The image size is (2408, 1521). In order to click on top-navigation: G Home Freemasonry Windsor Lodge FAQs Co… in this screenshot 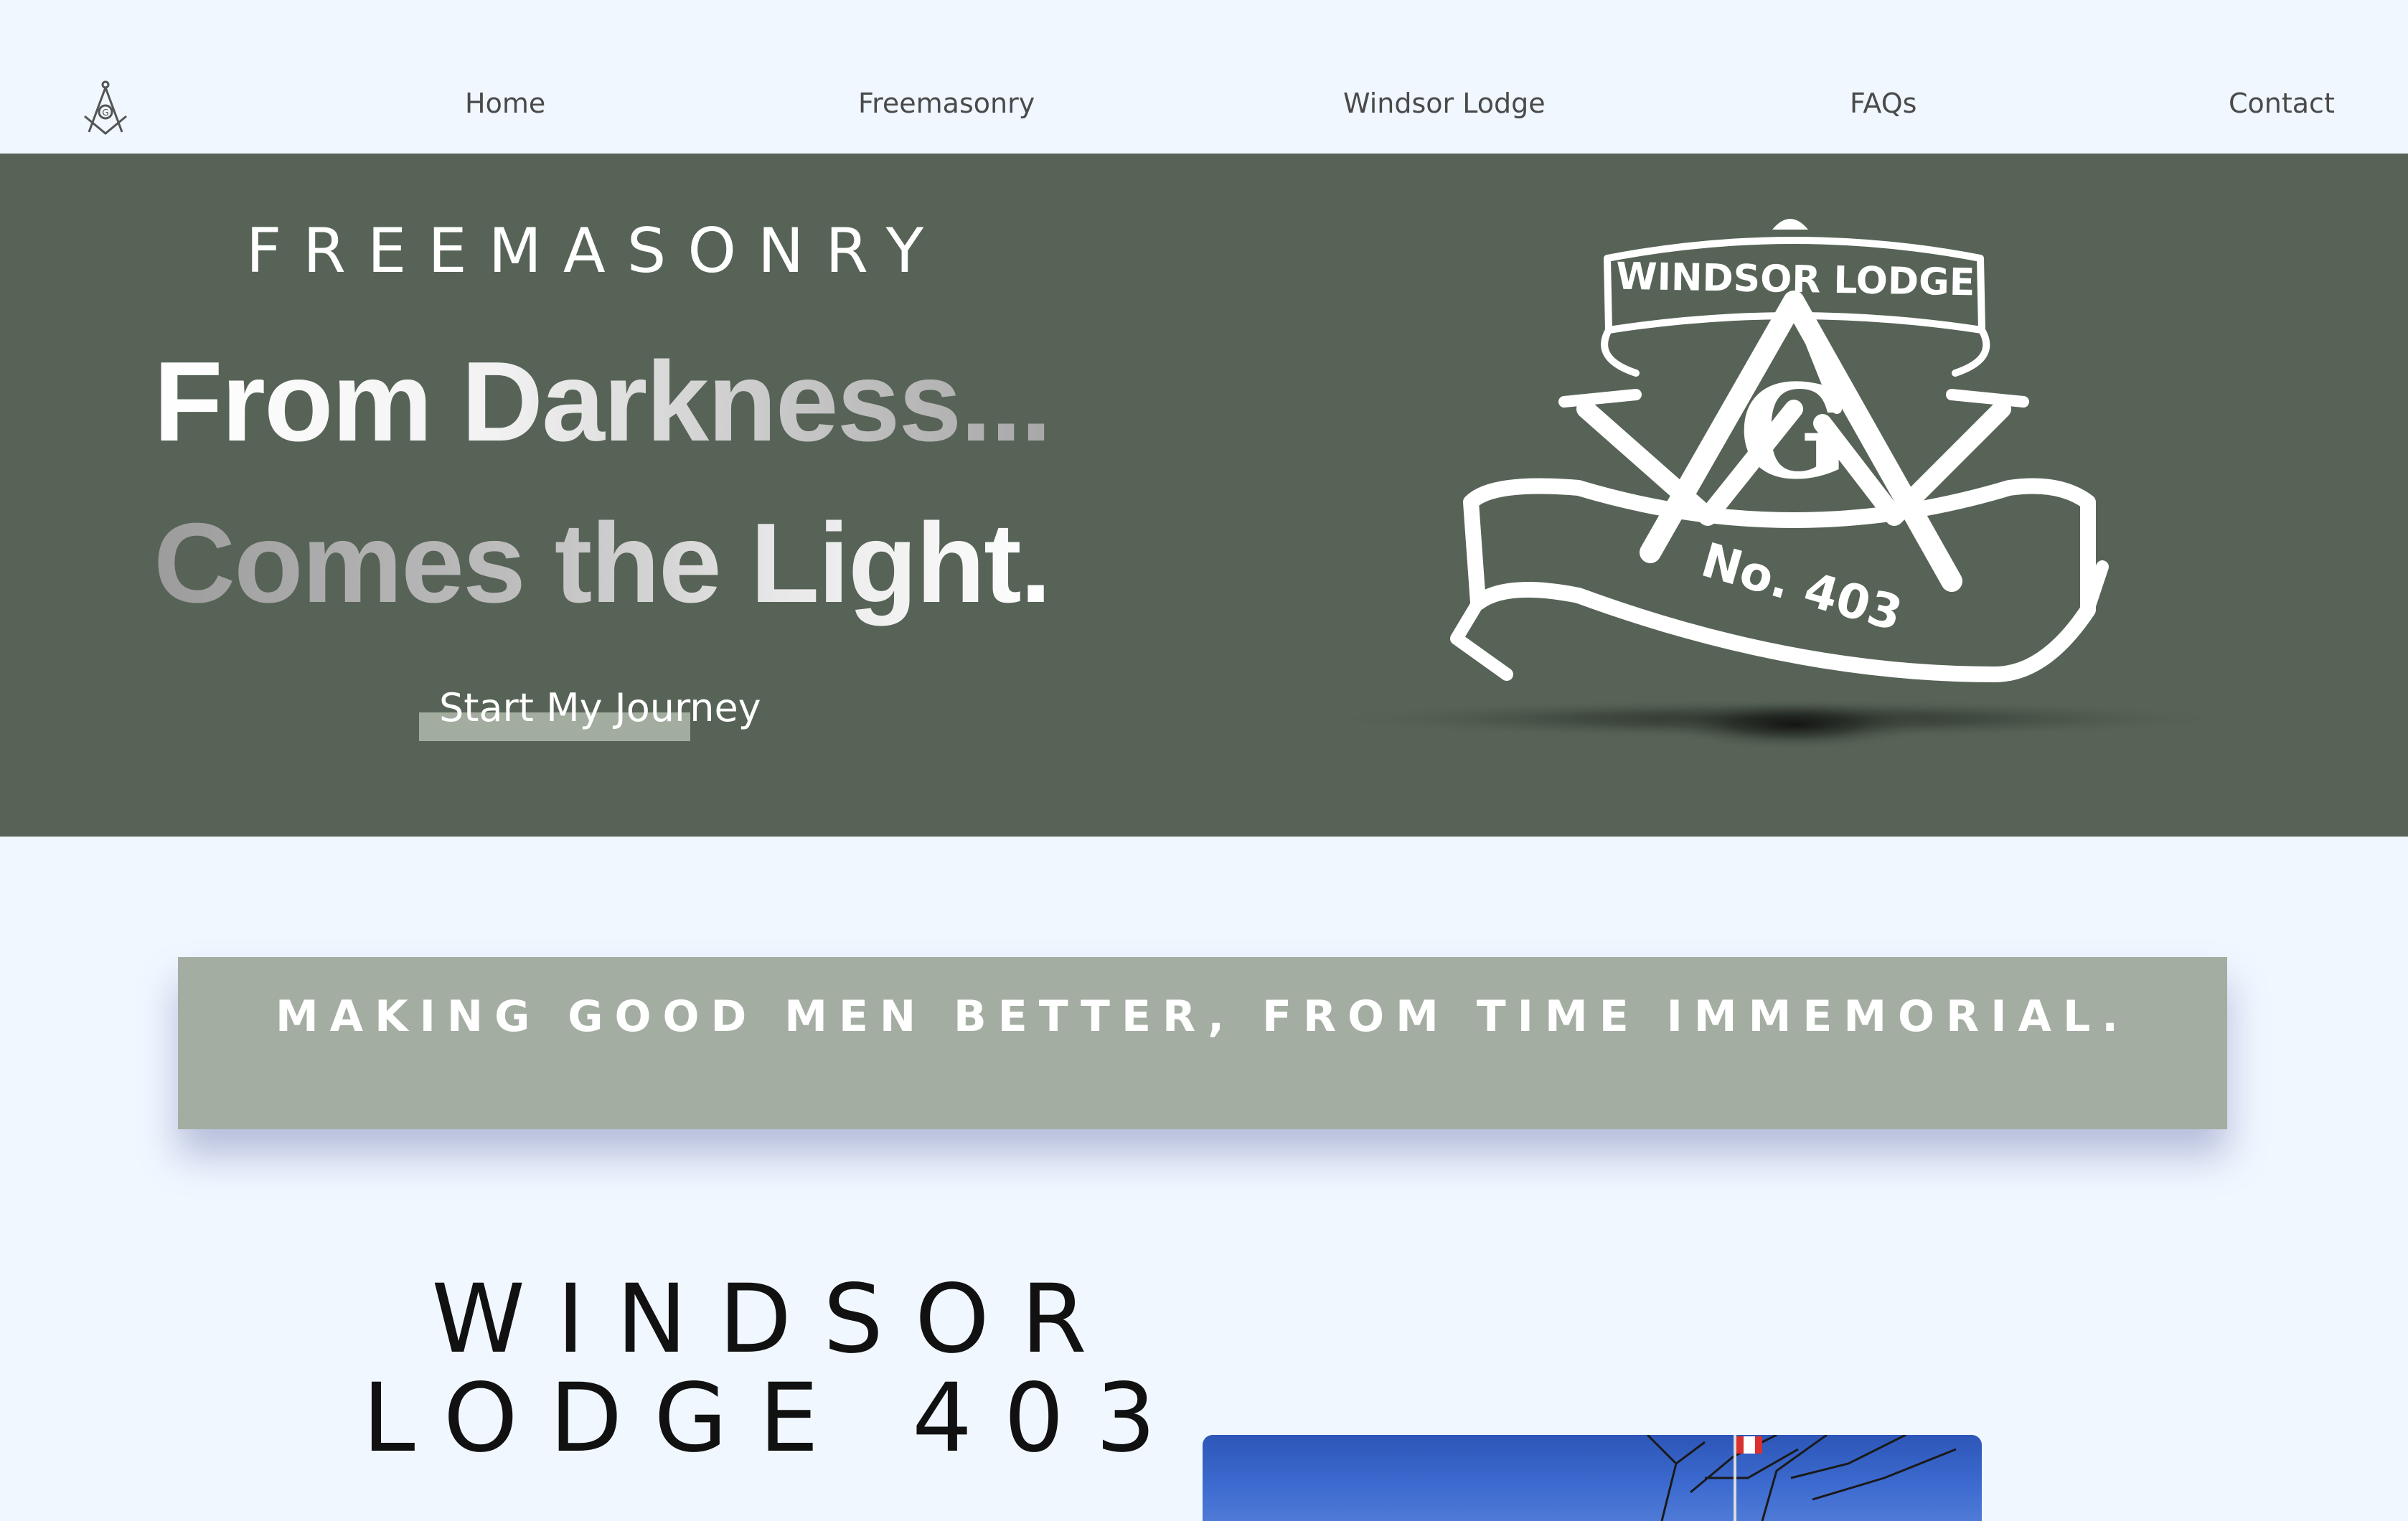, I will do `click(1204, 77)`.